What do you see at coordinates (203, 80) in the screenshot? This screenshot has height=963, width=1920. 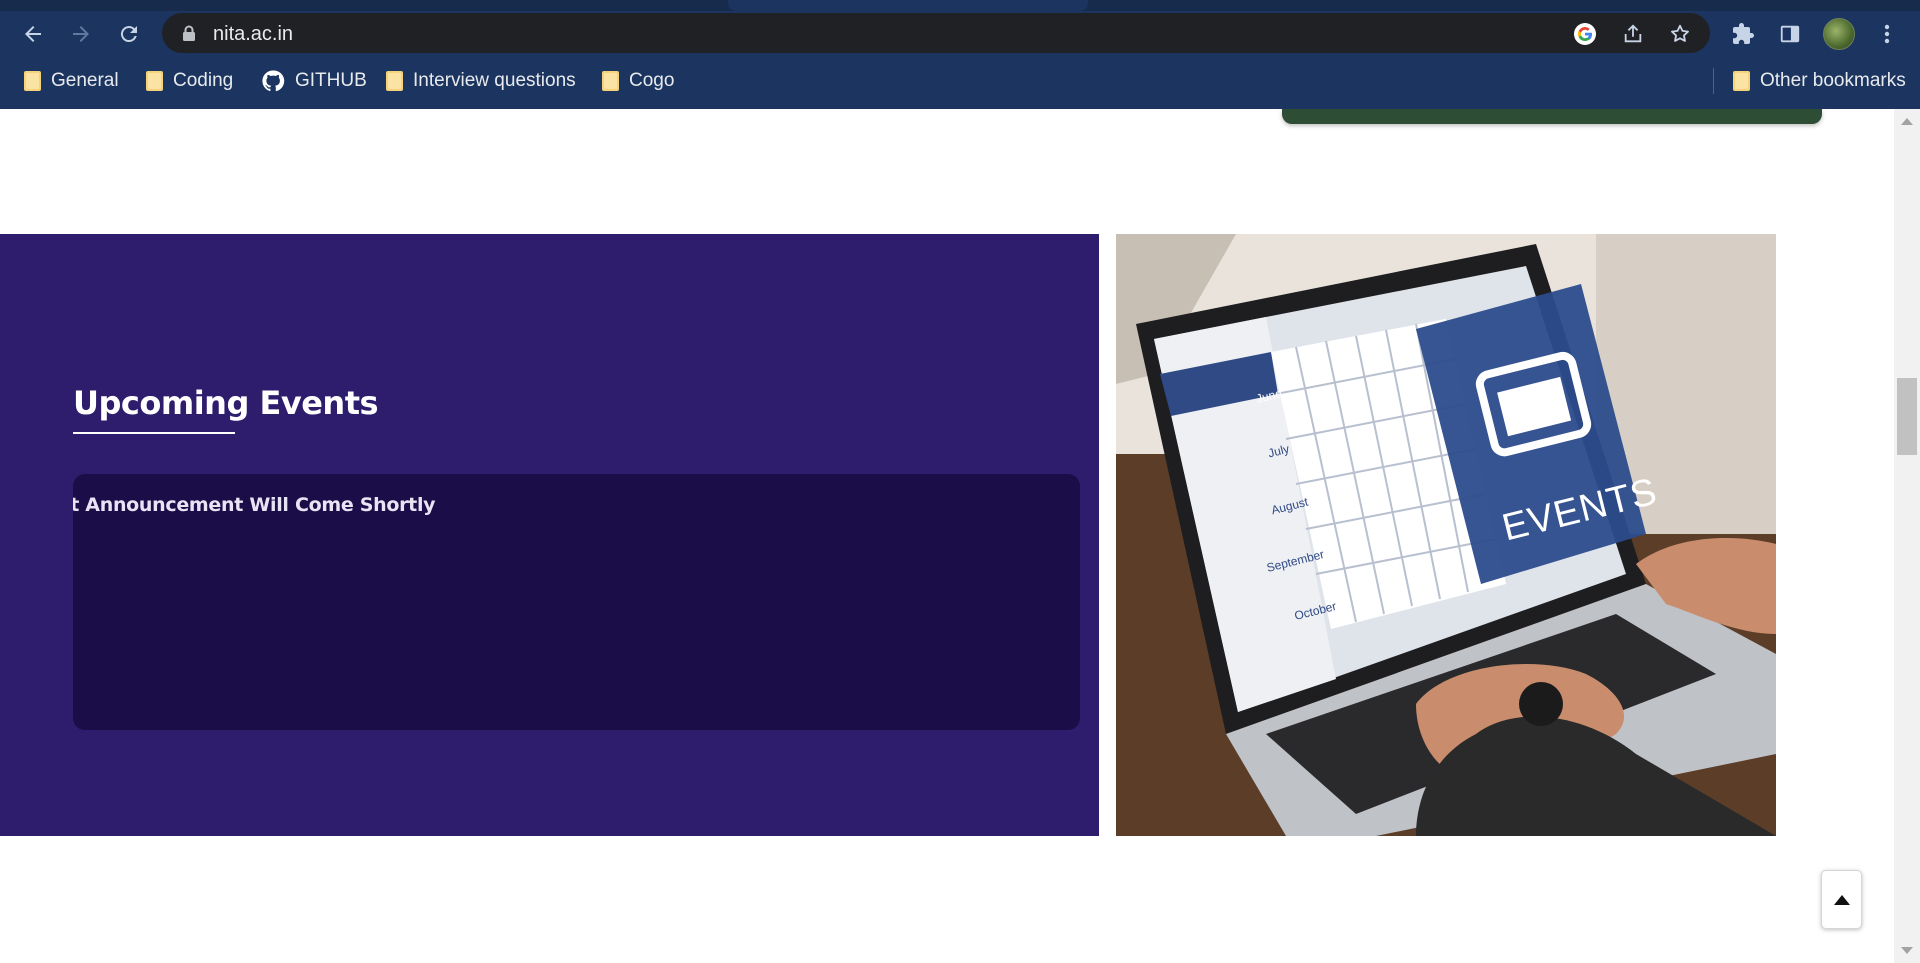 I see `bookmark-label: Coding` at bounding box center [203, 80].